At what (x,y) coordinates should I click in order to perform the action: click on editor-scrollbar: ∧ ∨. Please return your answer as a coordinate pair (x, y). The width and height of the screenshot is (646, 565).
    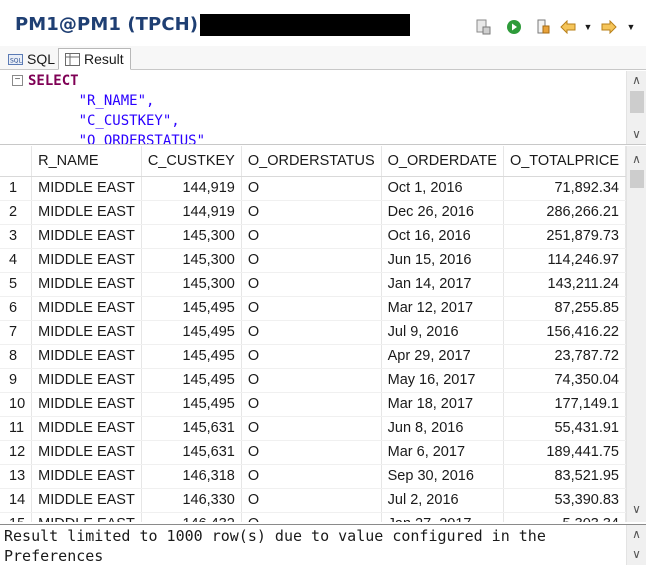
    Looking at the image, I should click on (636, 107).